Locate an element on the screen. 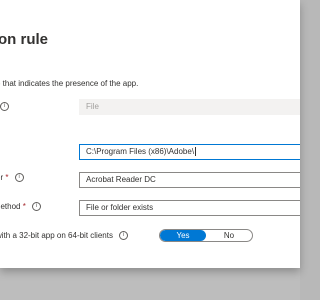 This screenshot has width=320, height=300. rule-type-label: i is located at coordinates (4, 107).